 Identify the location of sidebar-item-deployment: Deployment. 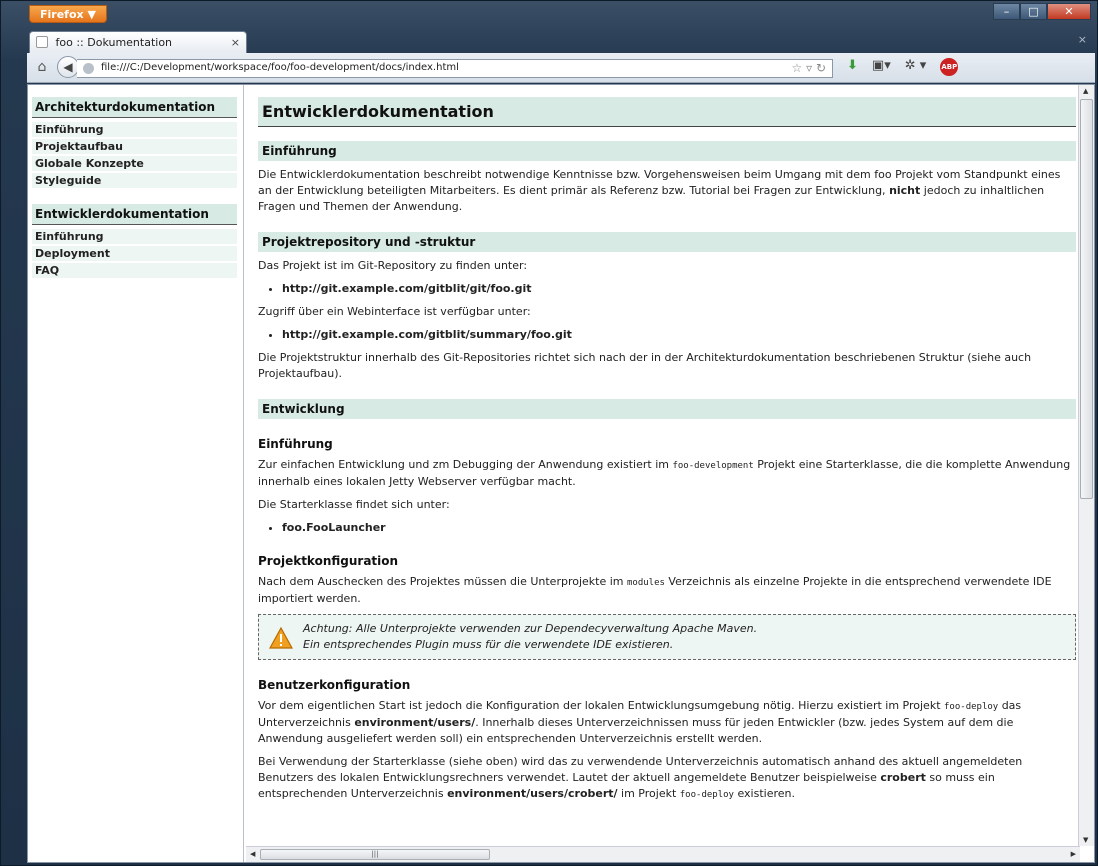
(134, 253).